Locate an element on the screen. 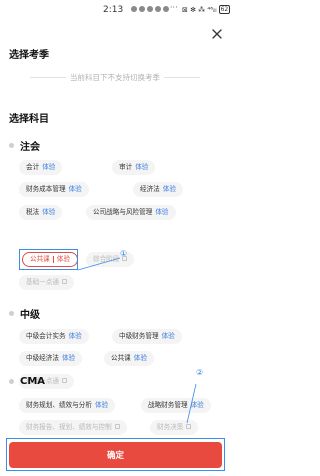 The image size is (320, 476). subject-label: 财务决策 is located at coordinates (170, 427).